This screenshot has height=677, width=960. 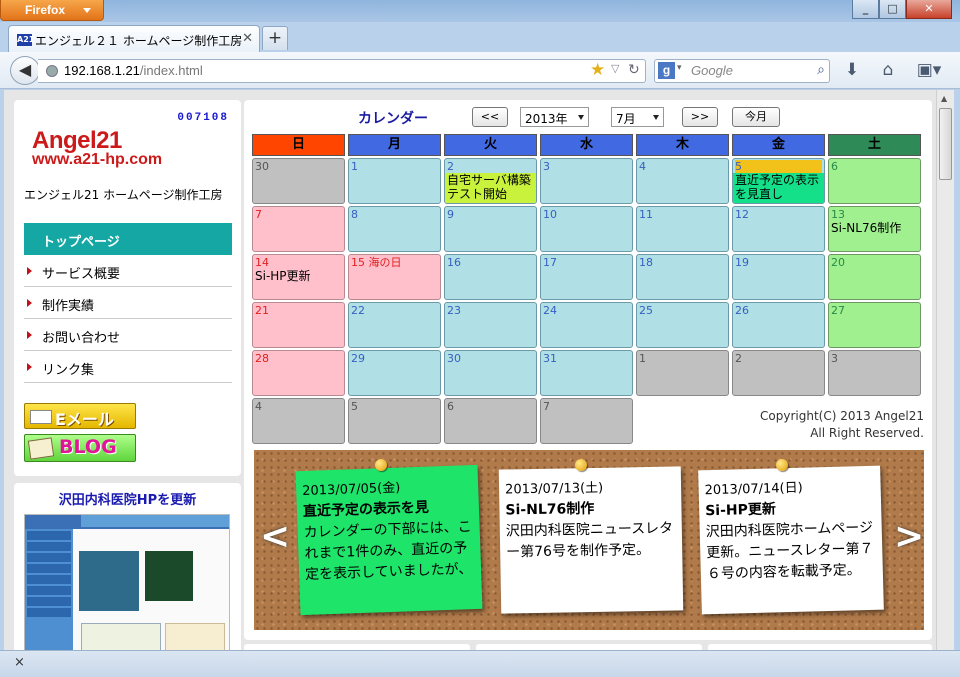 I want to click on calendar-day-cell: 9, so click(x=490, y=229).